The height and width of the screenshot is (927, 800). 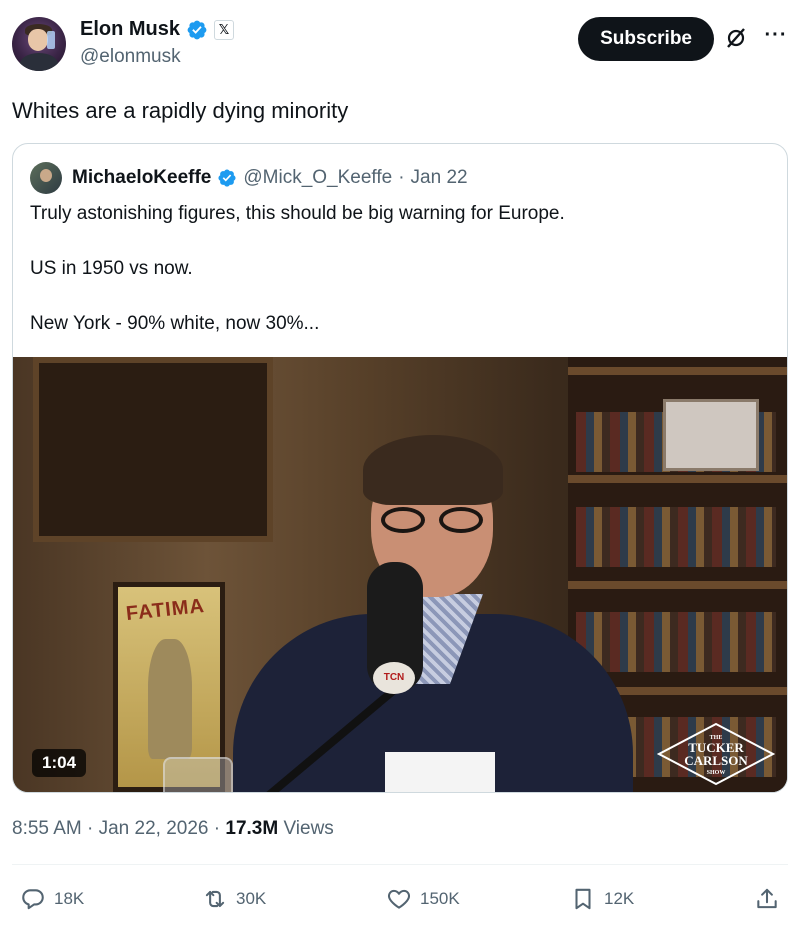 I want to click on share-button, so click(x=767, y=899).